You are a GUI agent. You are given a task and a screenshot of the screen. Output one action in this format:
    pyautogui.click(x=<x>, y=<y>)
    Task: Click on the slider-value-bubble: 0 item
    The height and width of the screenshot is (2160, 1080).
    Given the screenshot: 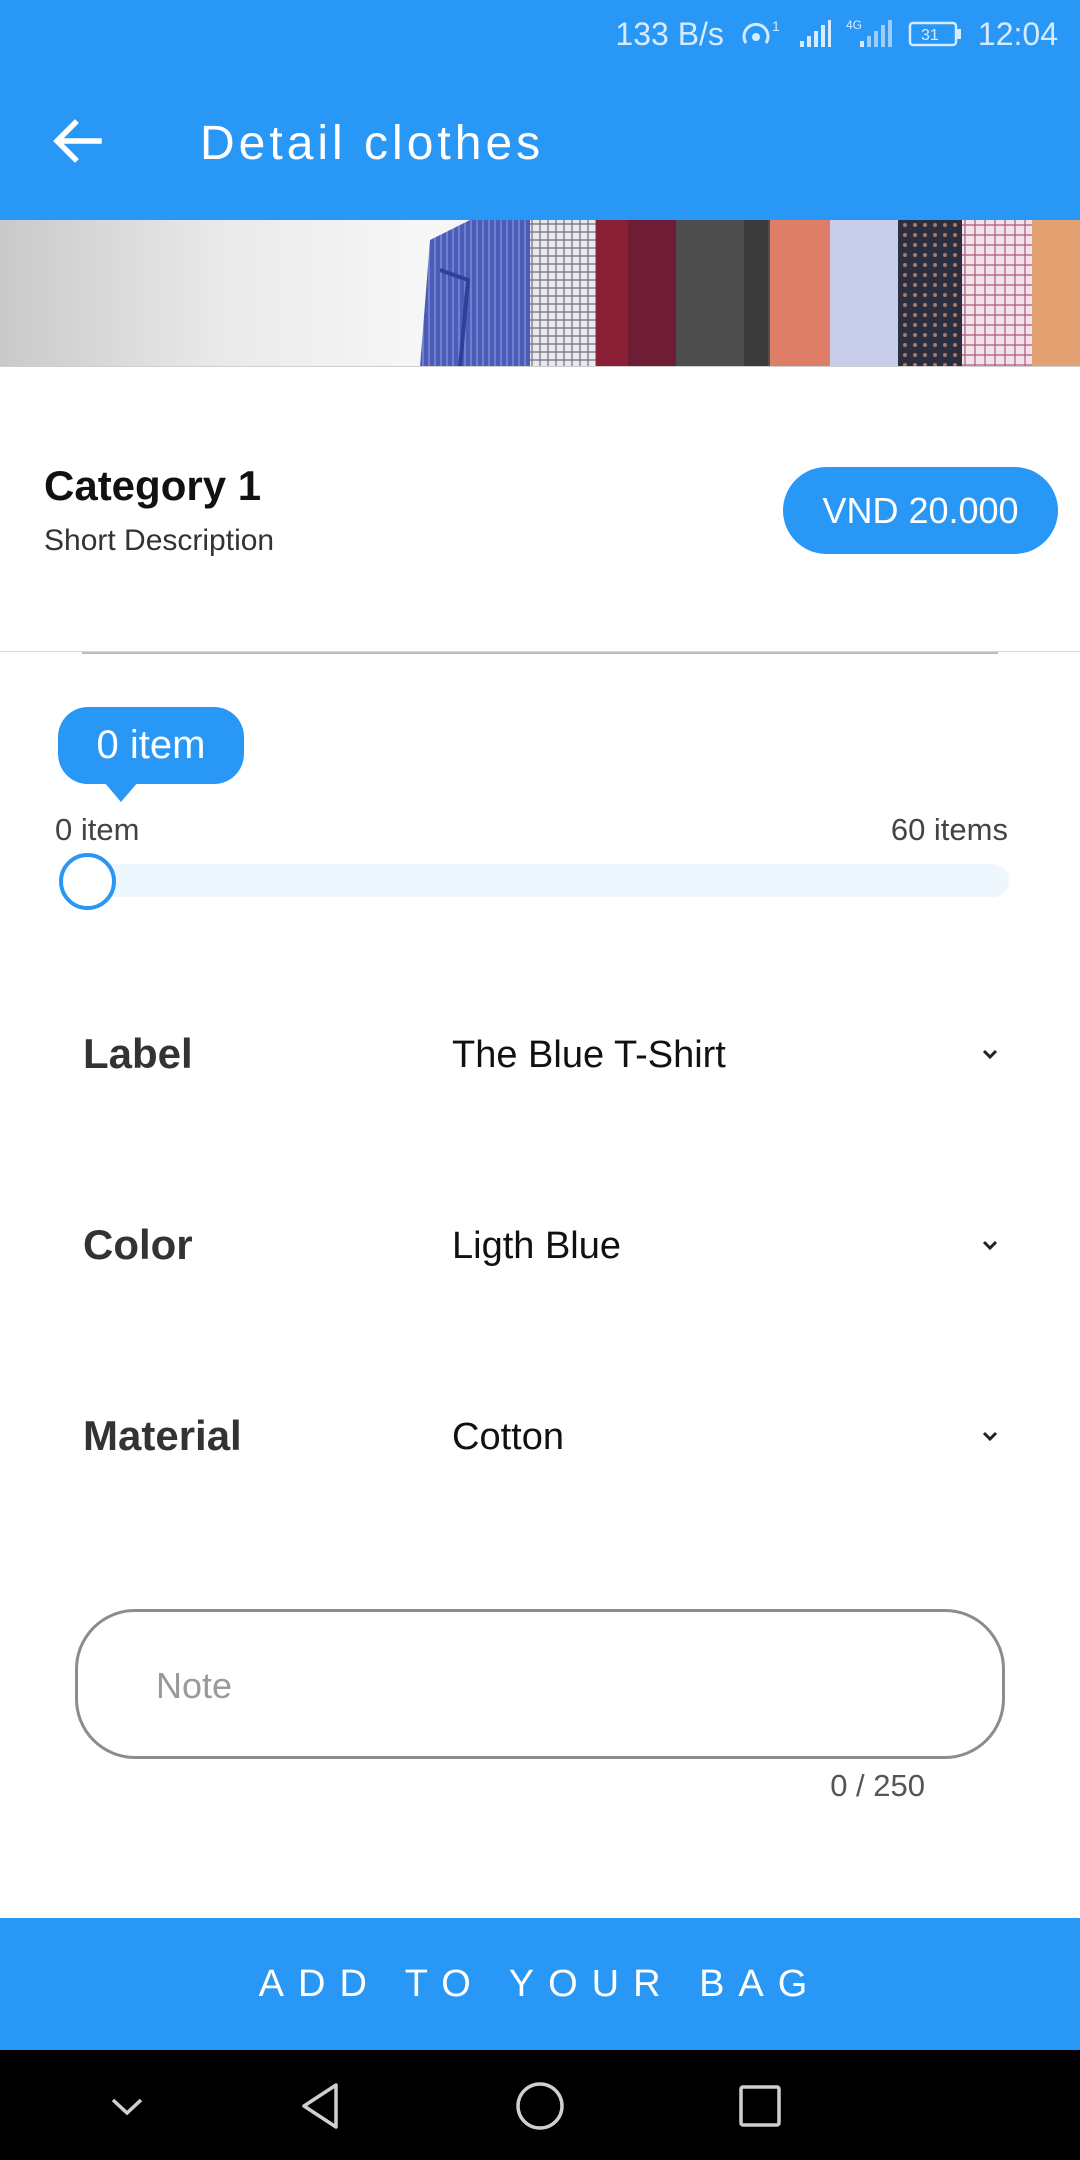 What is the action you would take?
    pyautogui.click(x=151, y=745)
    